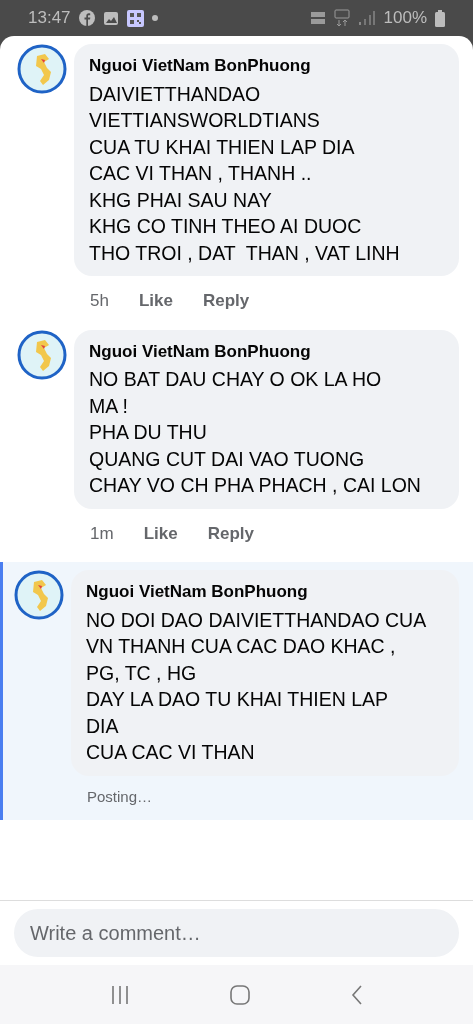 The width and height of the screenshot is (473, 1024). I want to click on recent-apps-icon, so click(119, 994).